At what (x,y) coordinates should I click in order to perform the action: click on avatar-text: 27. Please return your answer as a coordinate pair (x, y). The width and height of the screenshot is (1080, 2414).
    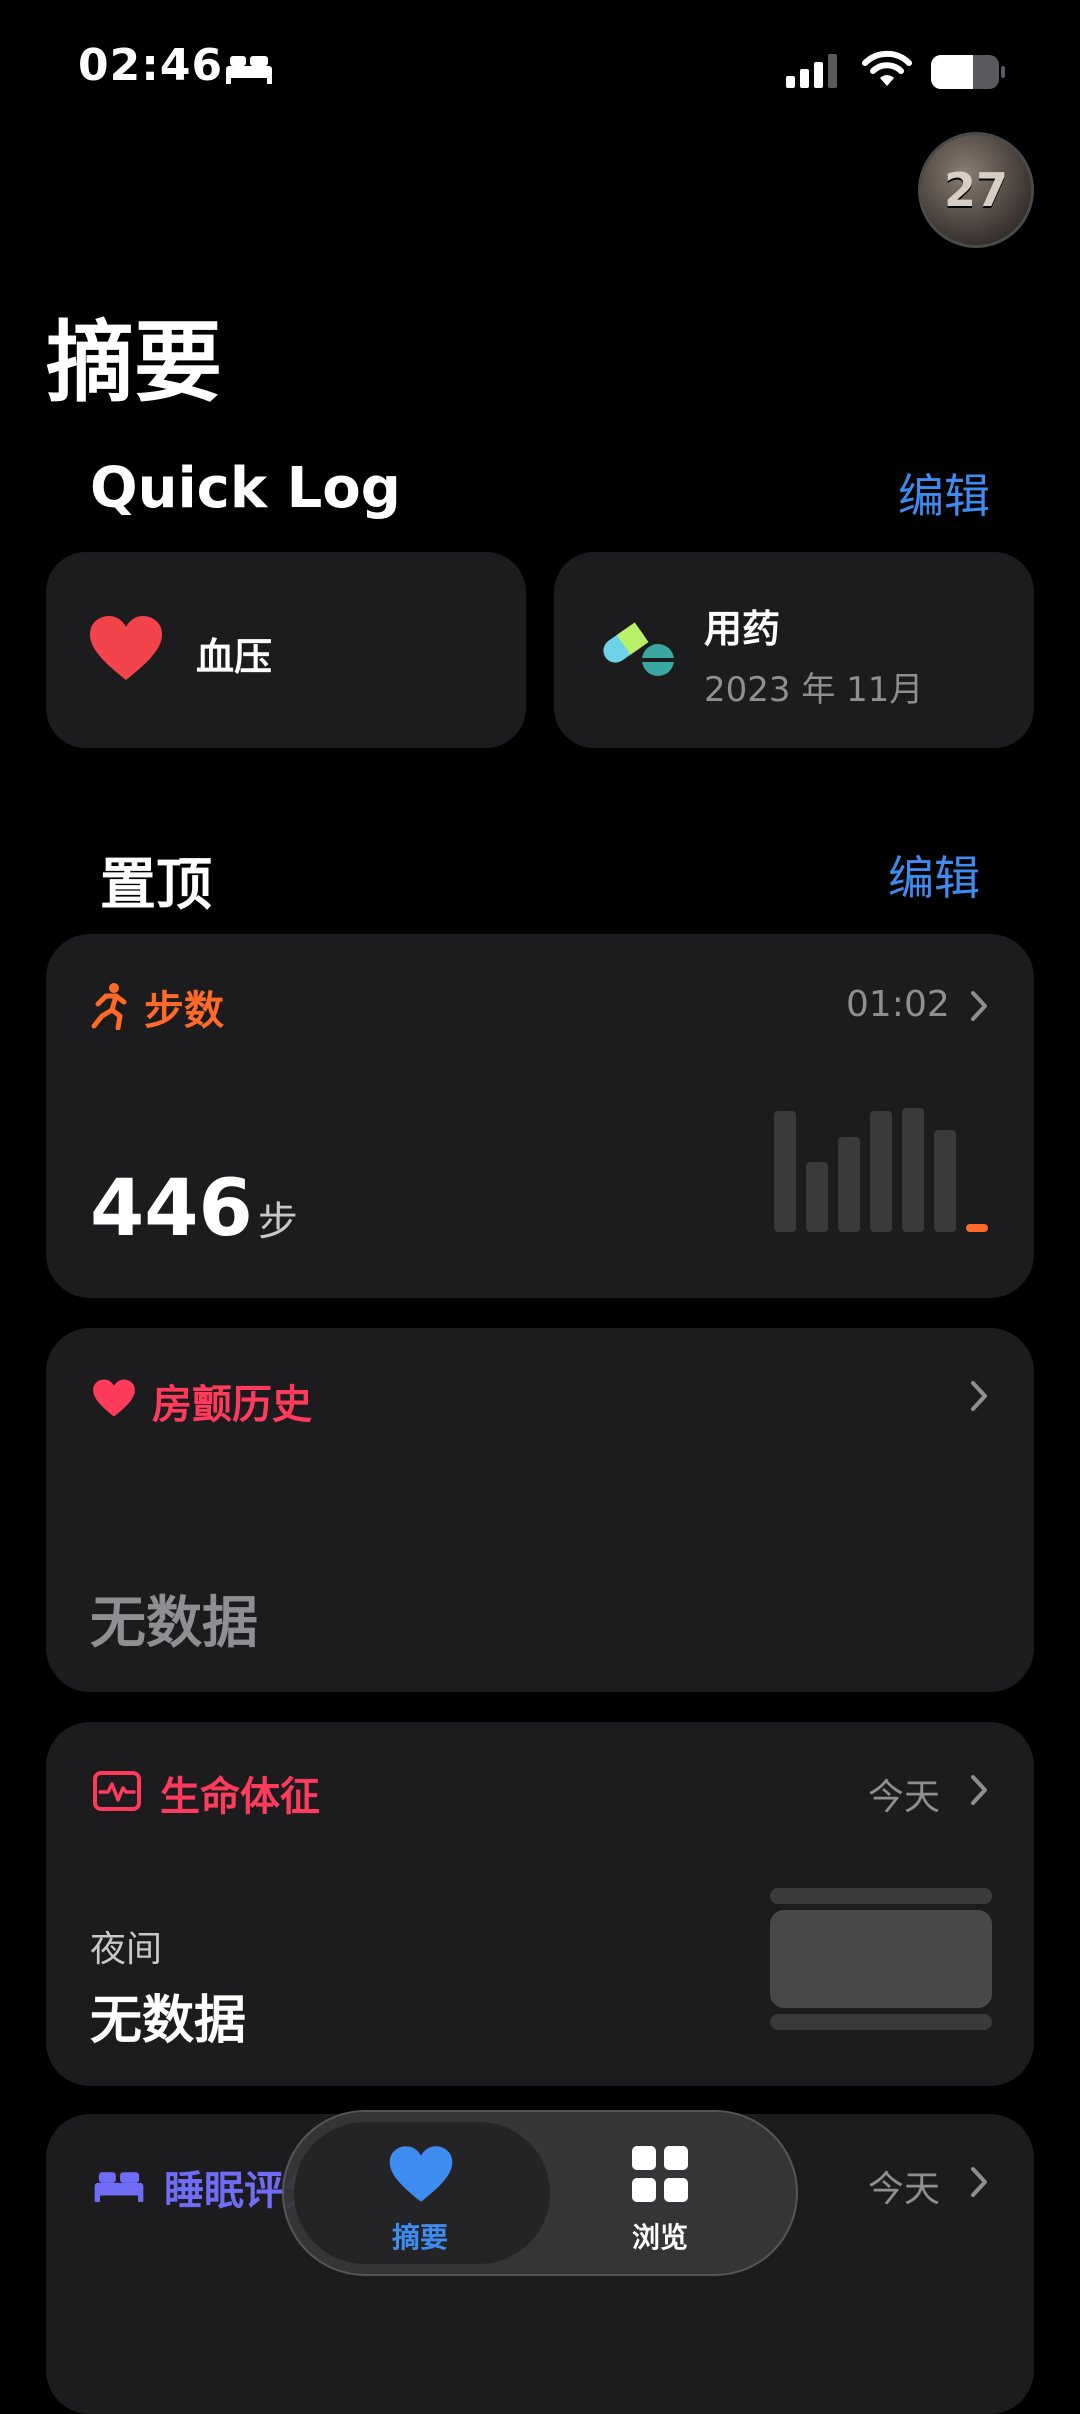
    Looking at the image, I should click on (975, 190).